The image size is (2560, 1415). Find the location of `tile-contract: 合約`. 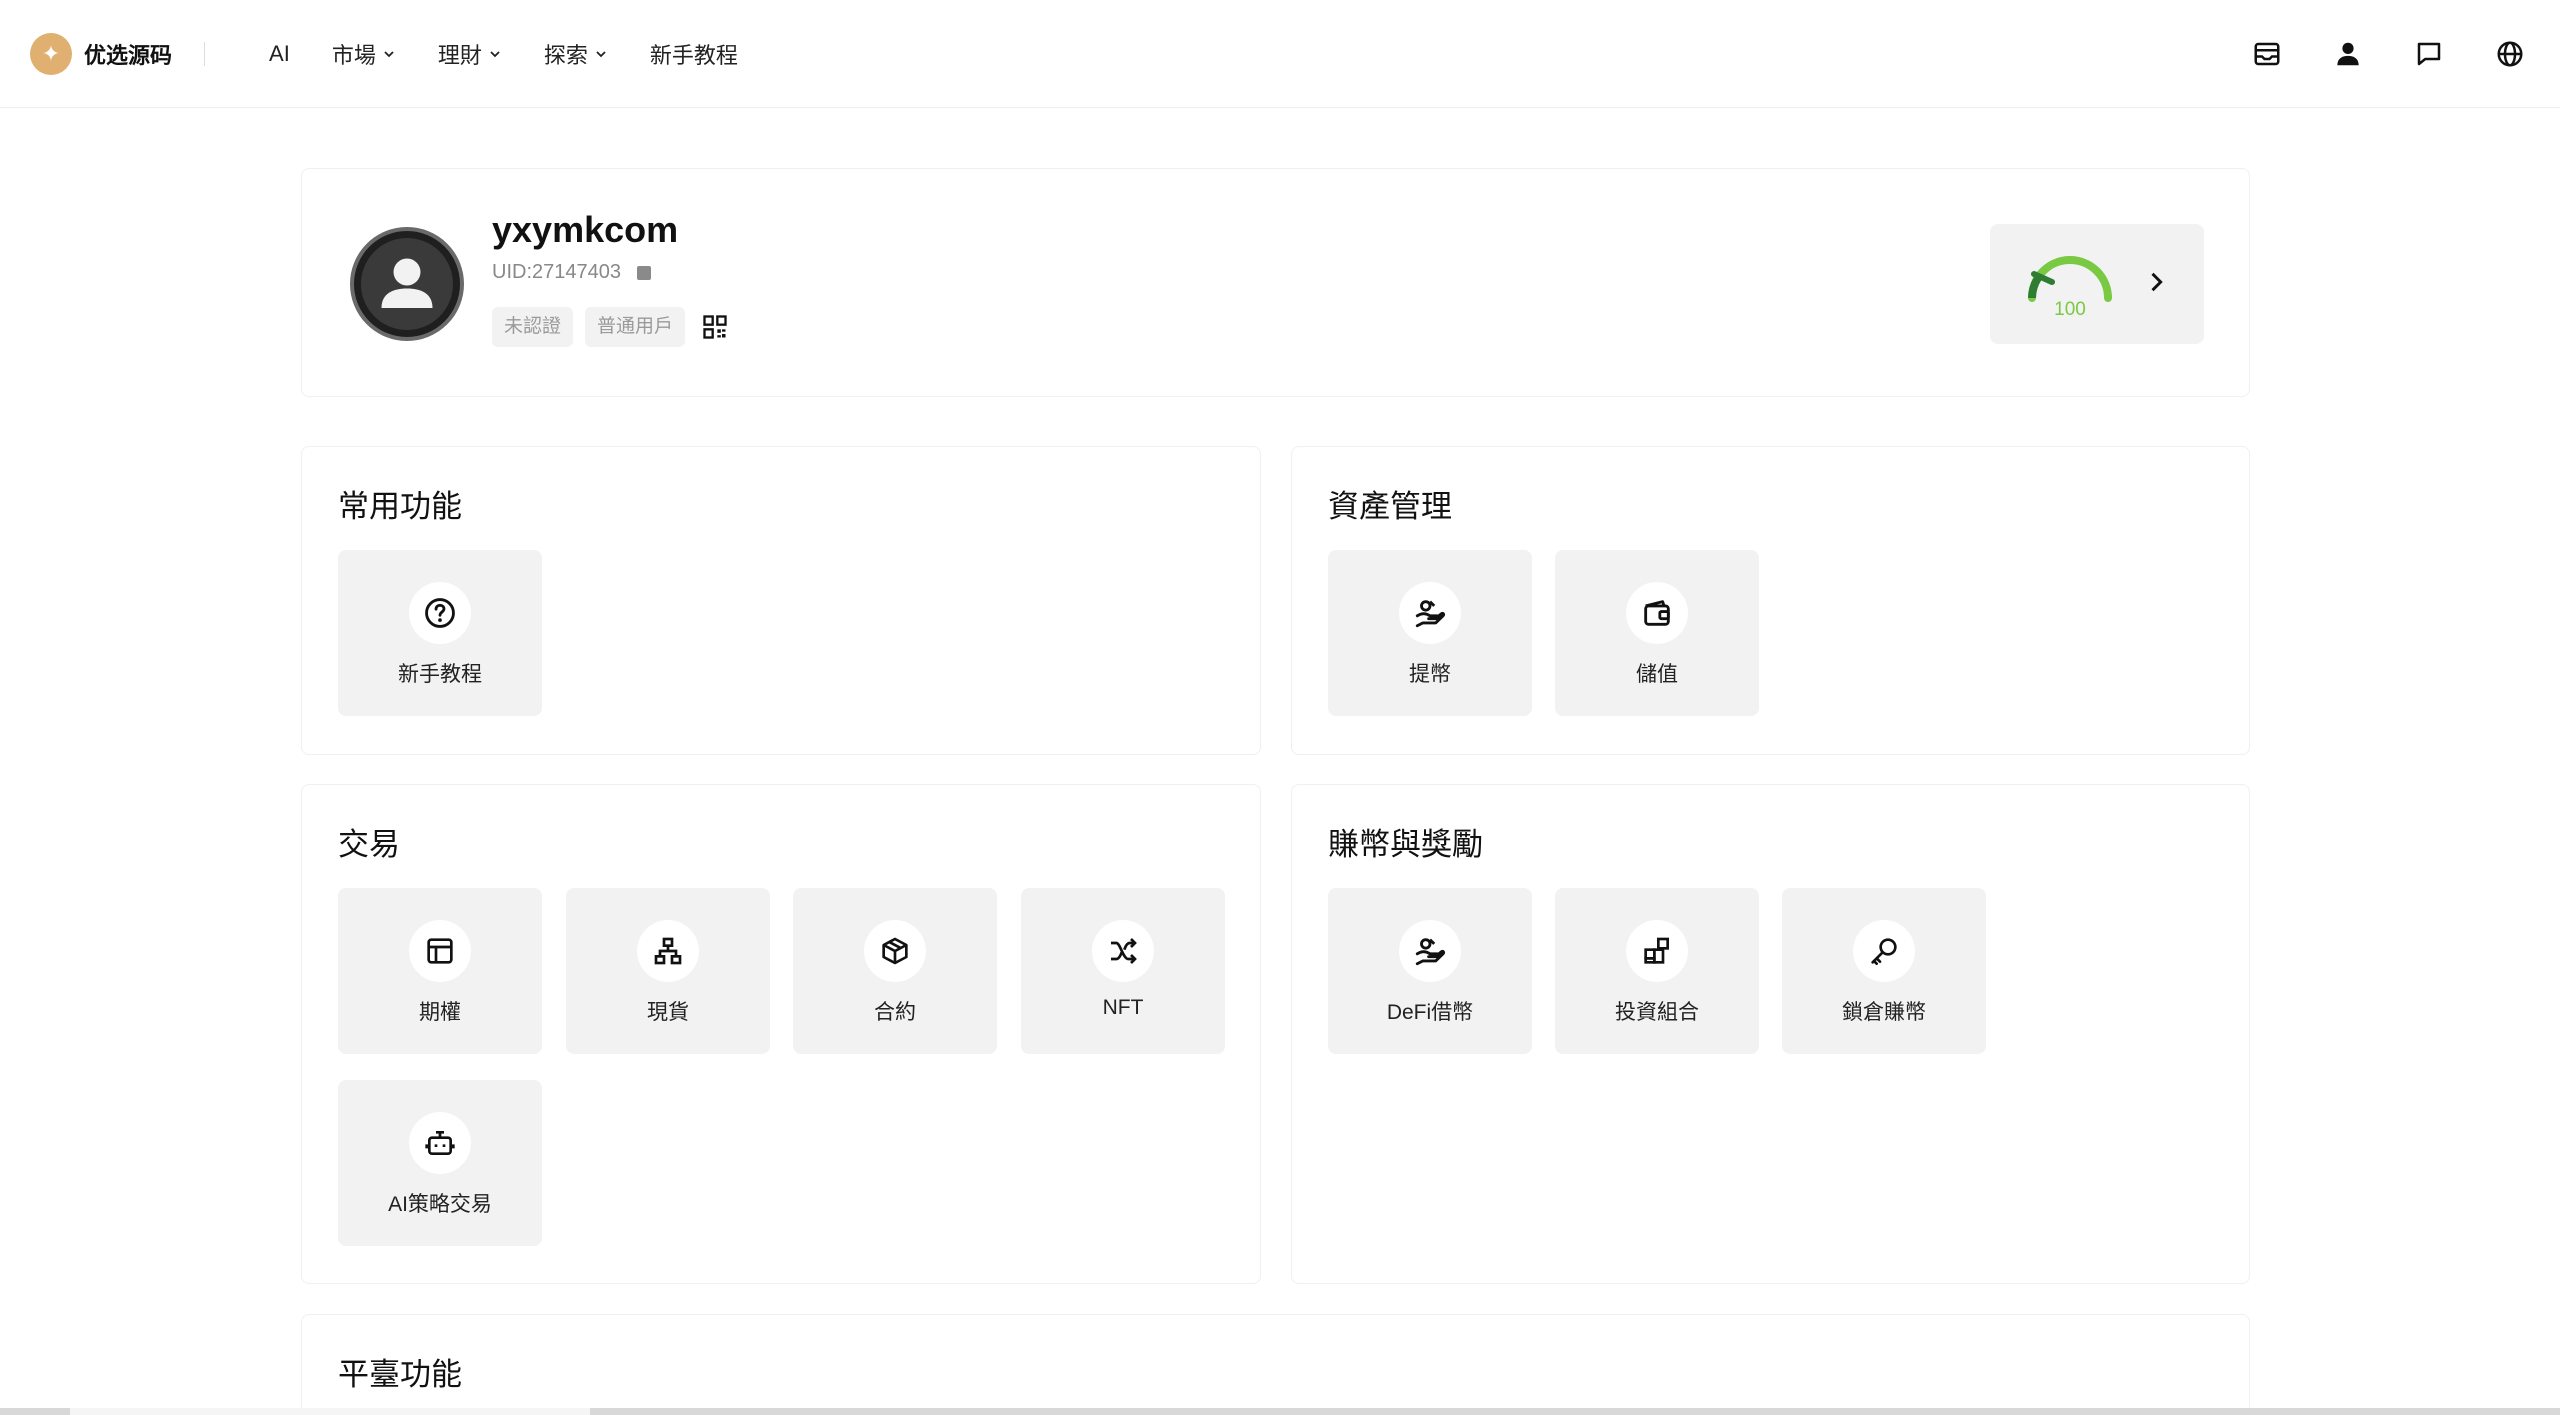

tile-contract: 合約 is located at coordinates (895, 971).